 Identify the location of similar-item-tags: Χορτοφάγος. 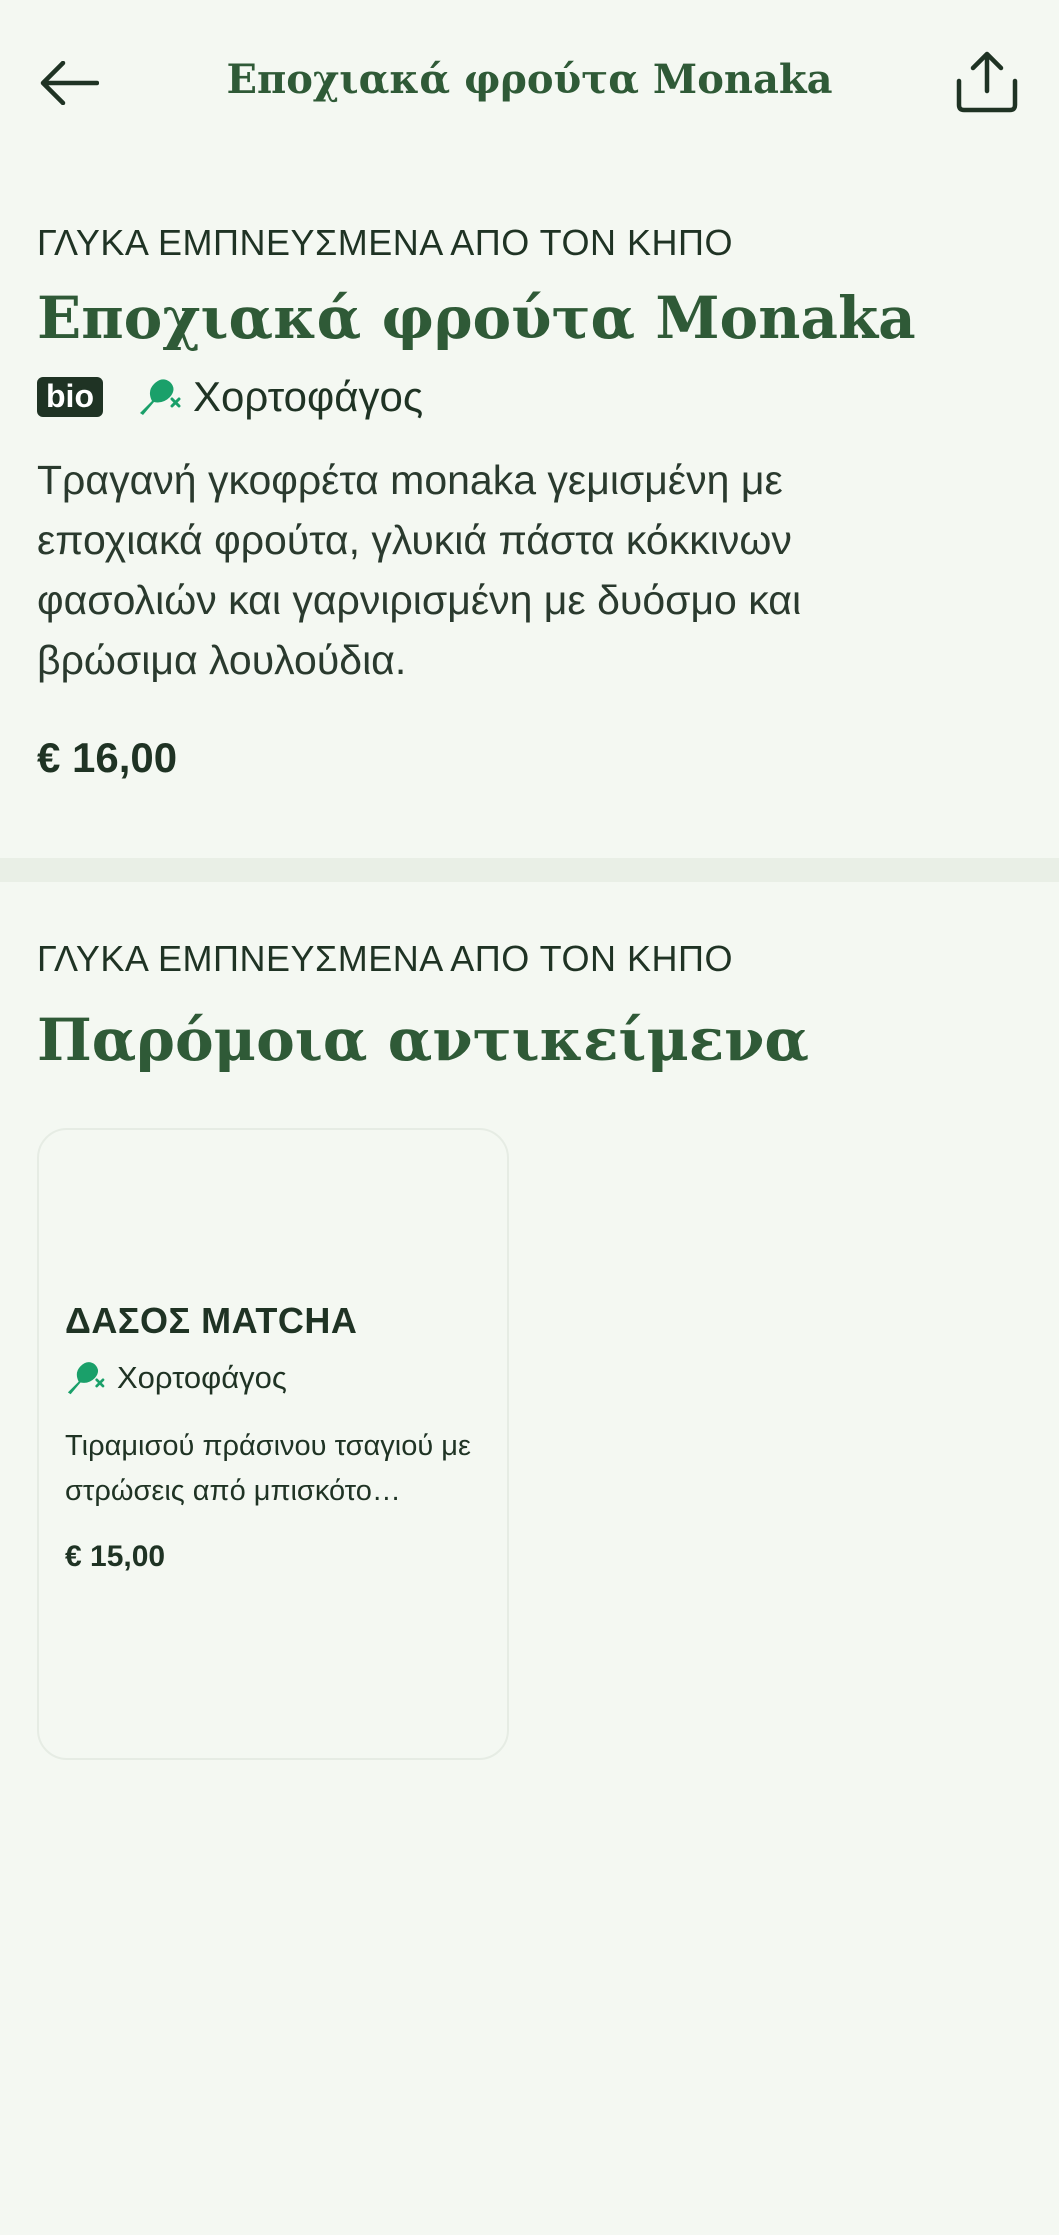
(273, 1378).